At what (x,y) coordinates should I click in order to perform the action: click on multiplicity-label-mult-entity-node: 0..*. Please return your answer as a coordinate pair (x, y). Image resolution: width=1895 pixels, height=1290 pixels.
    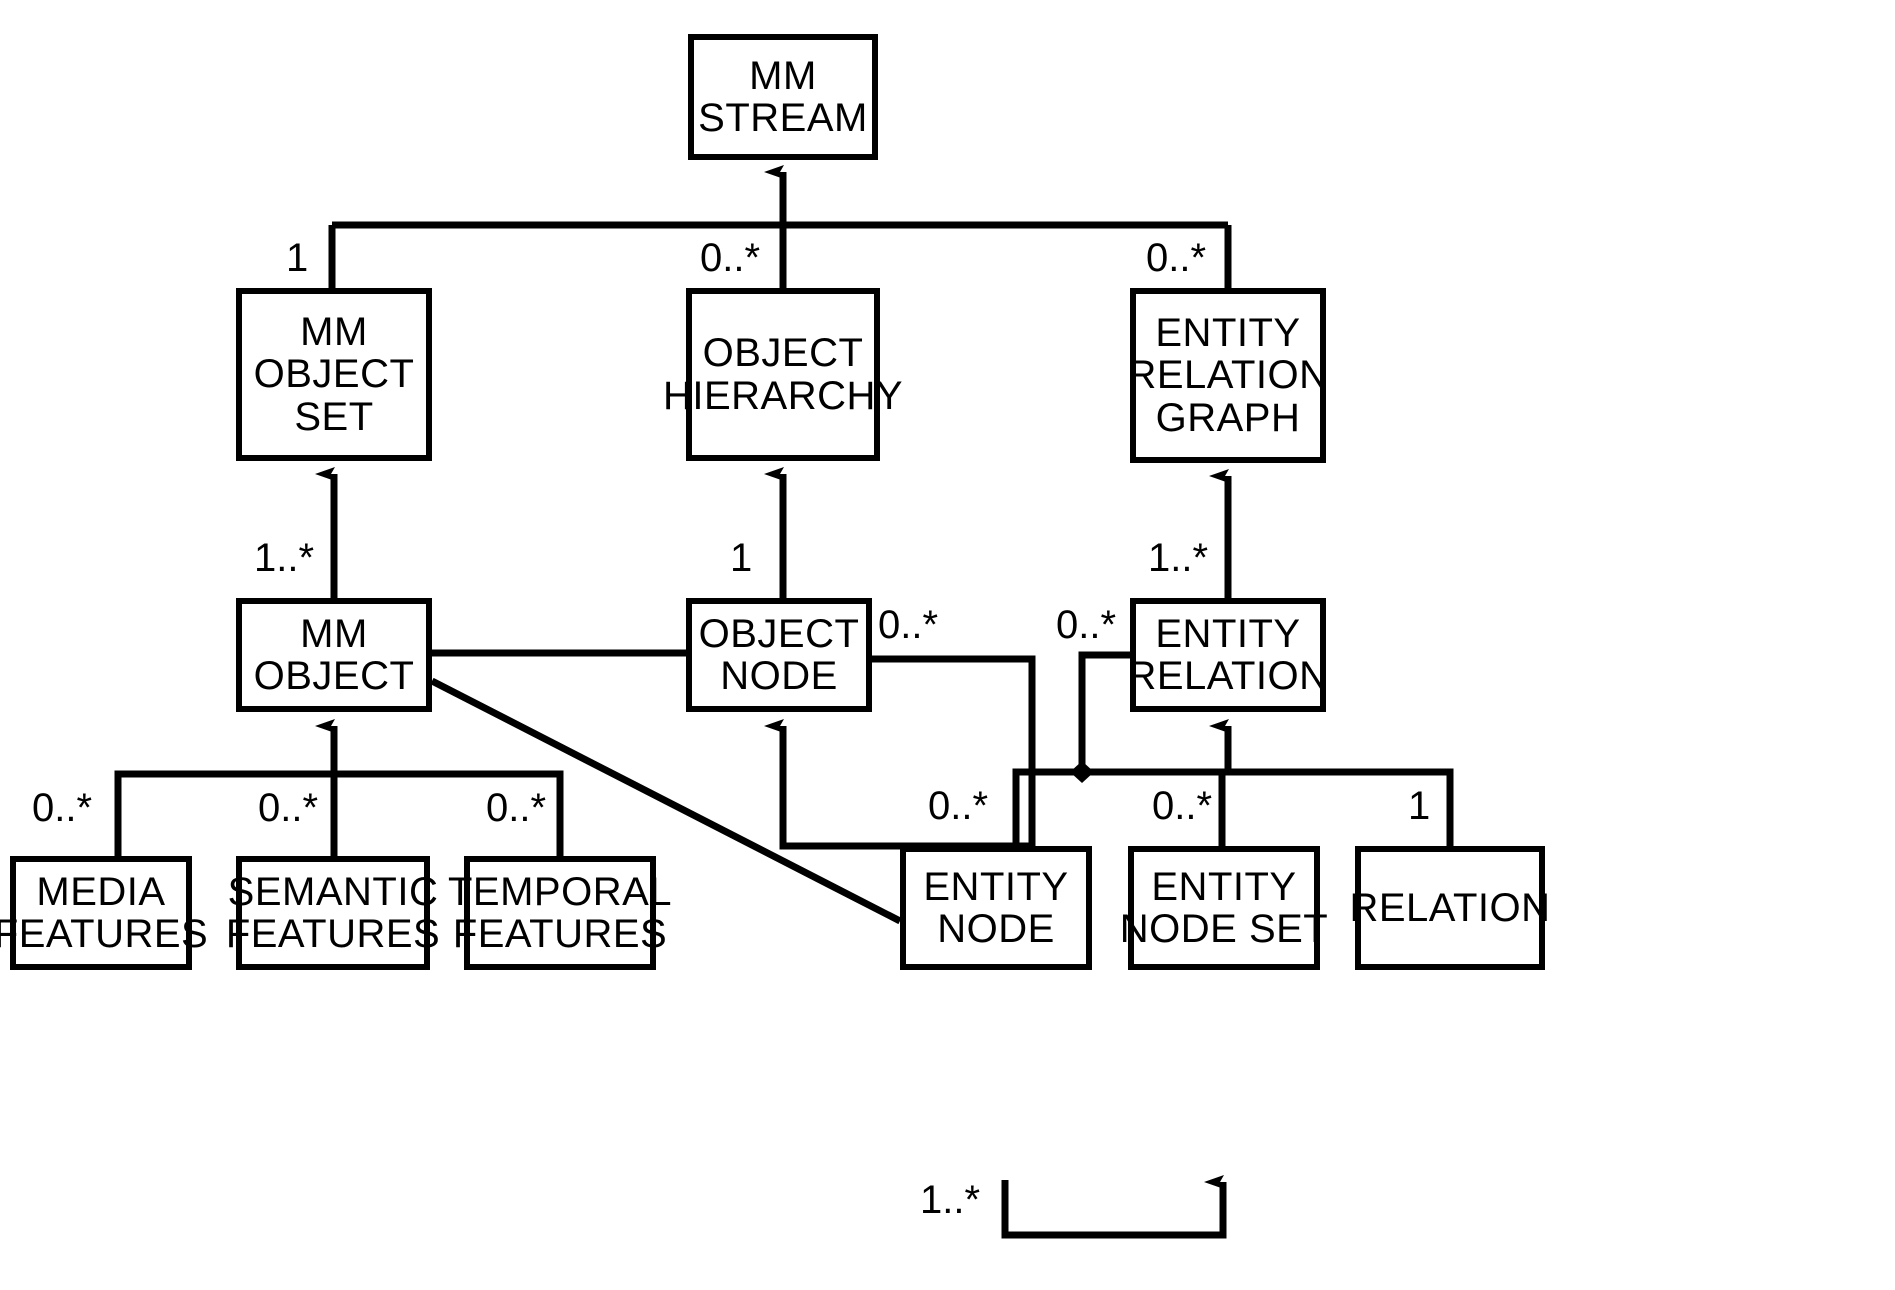
    Looking at the image, I should click on (958, 806).